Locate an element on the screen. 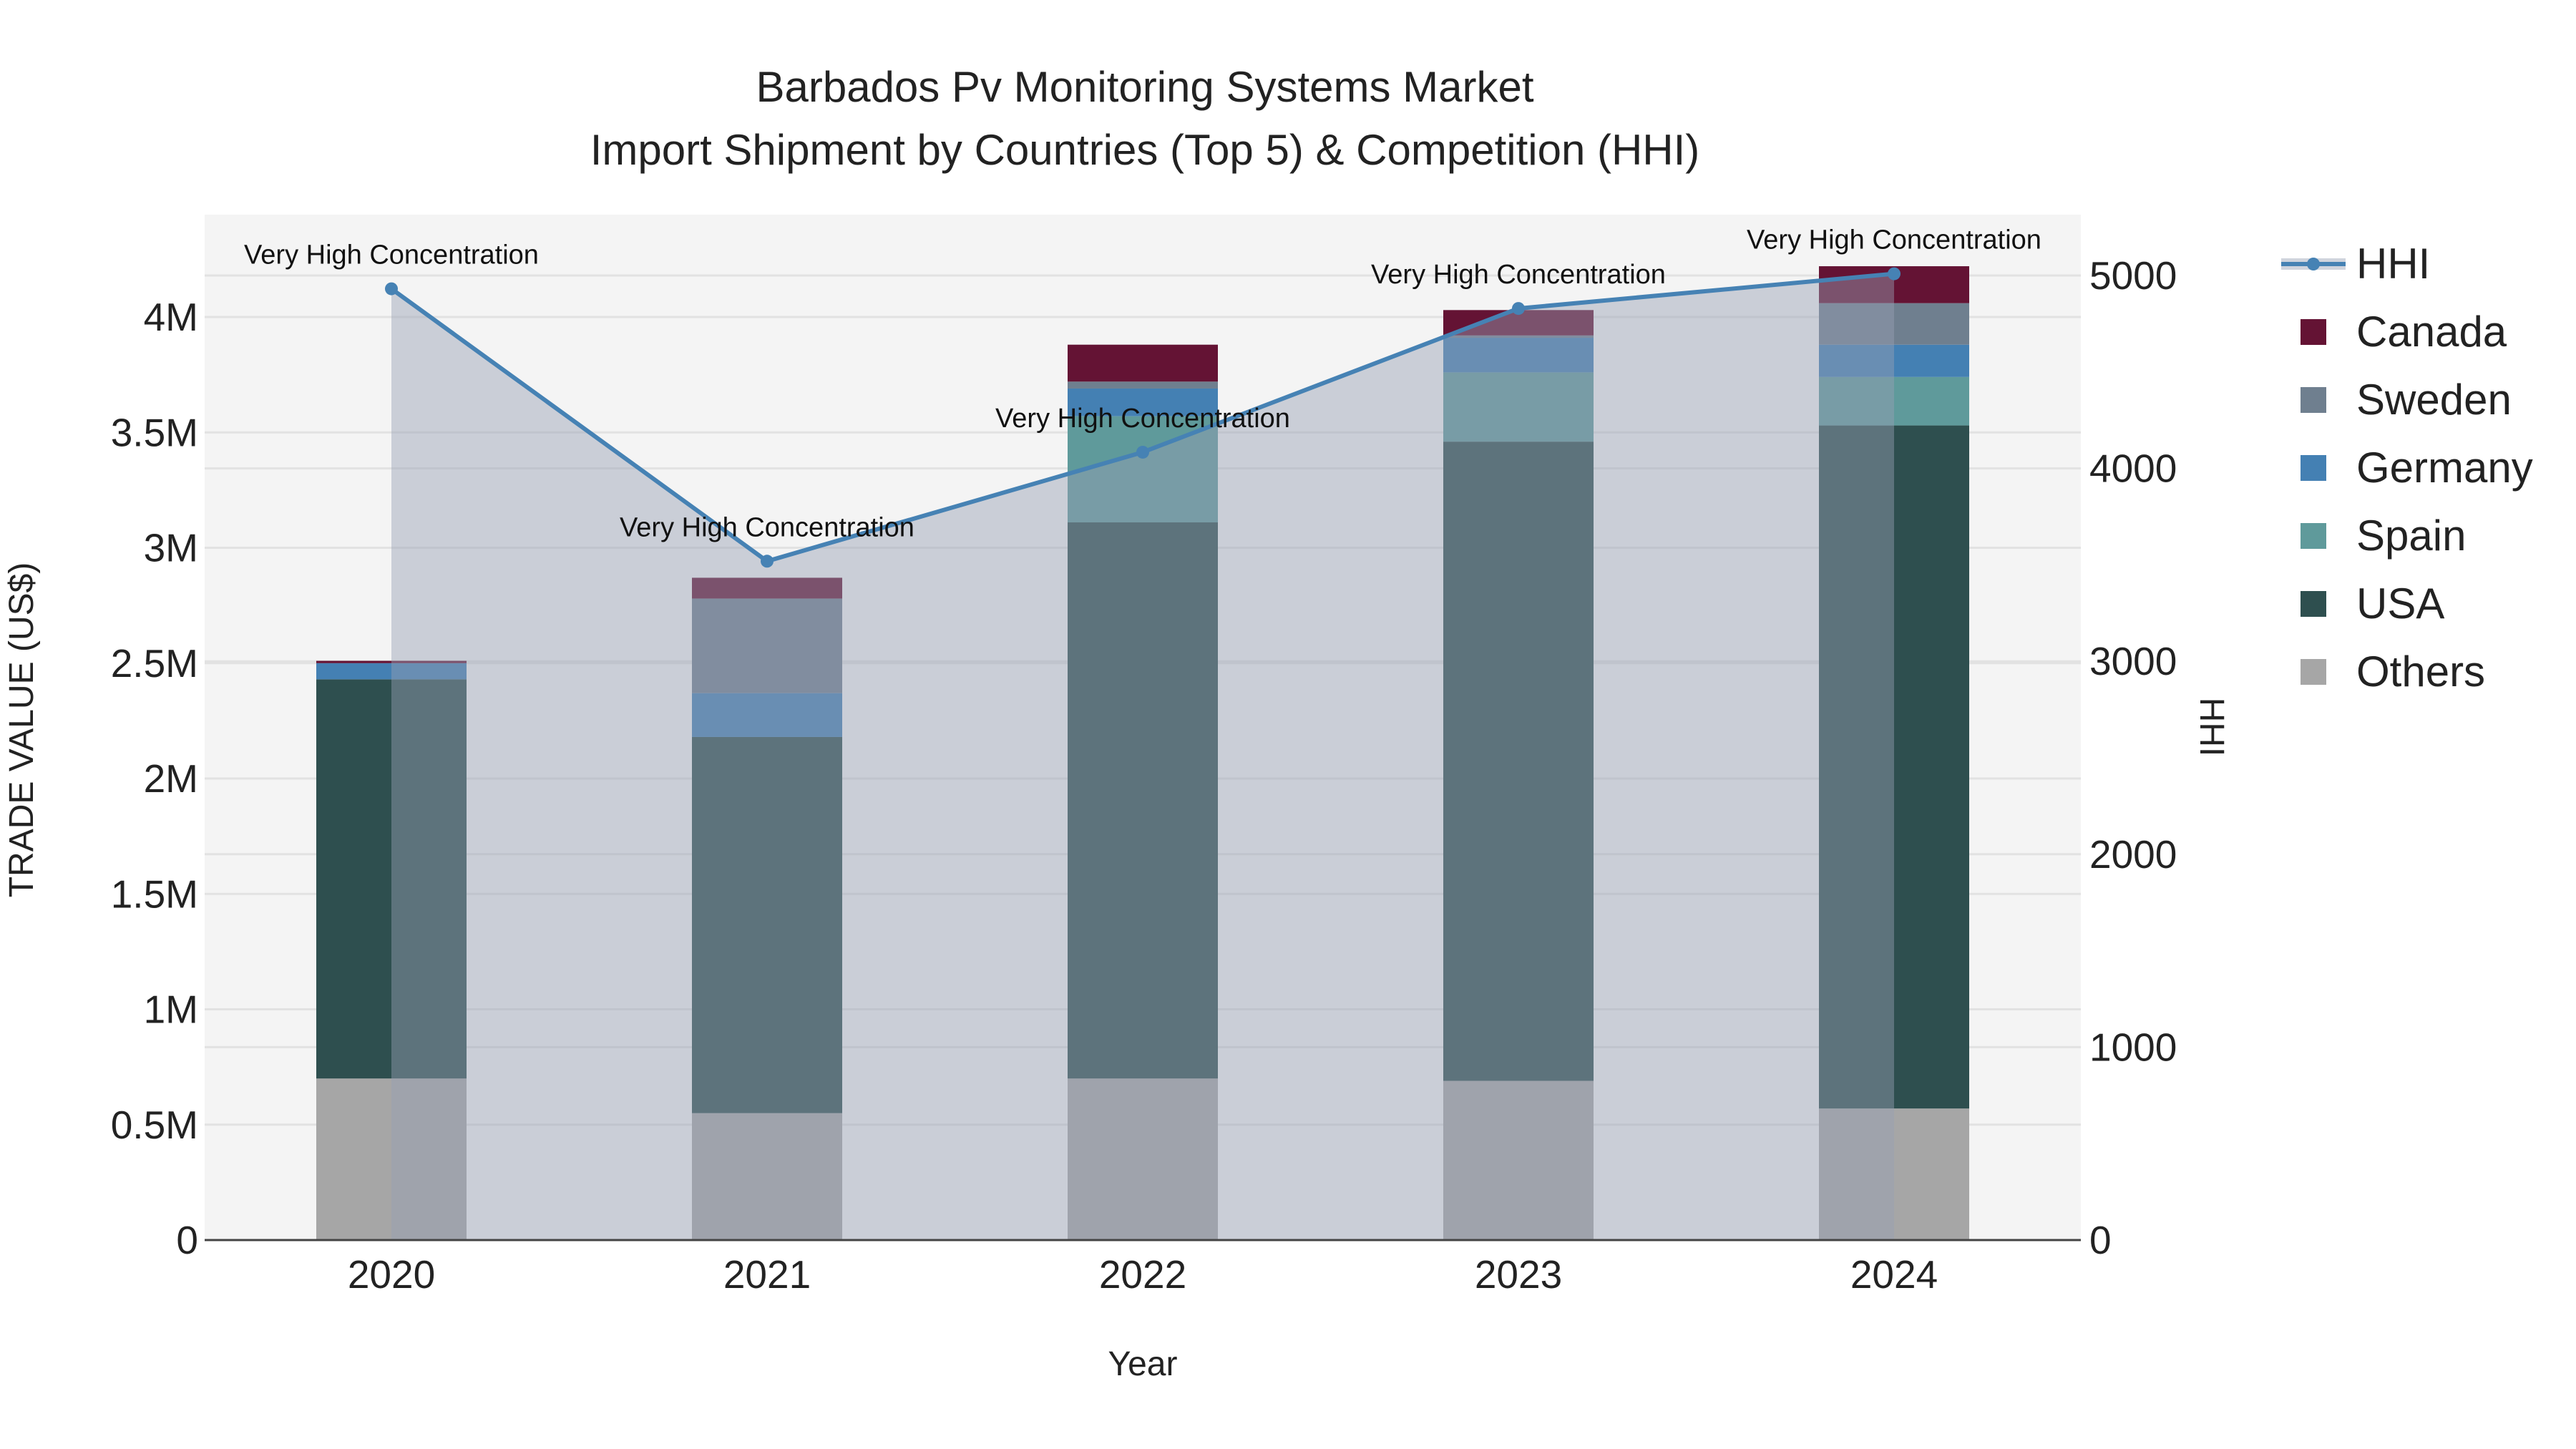 The image size is (2576, 1449). y-tick-label: 1.5M is located at coordinates (154, 894).